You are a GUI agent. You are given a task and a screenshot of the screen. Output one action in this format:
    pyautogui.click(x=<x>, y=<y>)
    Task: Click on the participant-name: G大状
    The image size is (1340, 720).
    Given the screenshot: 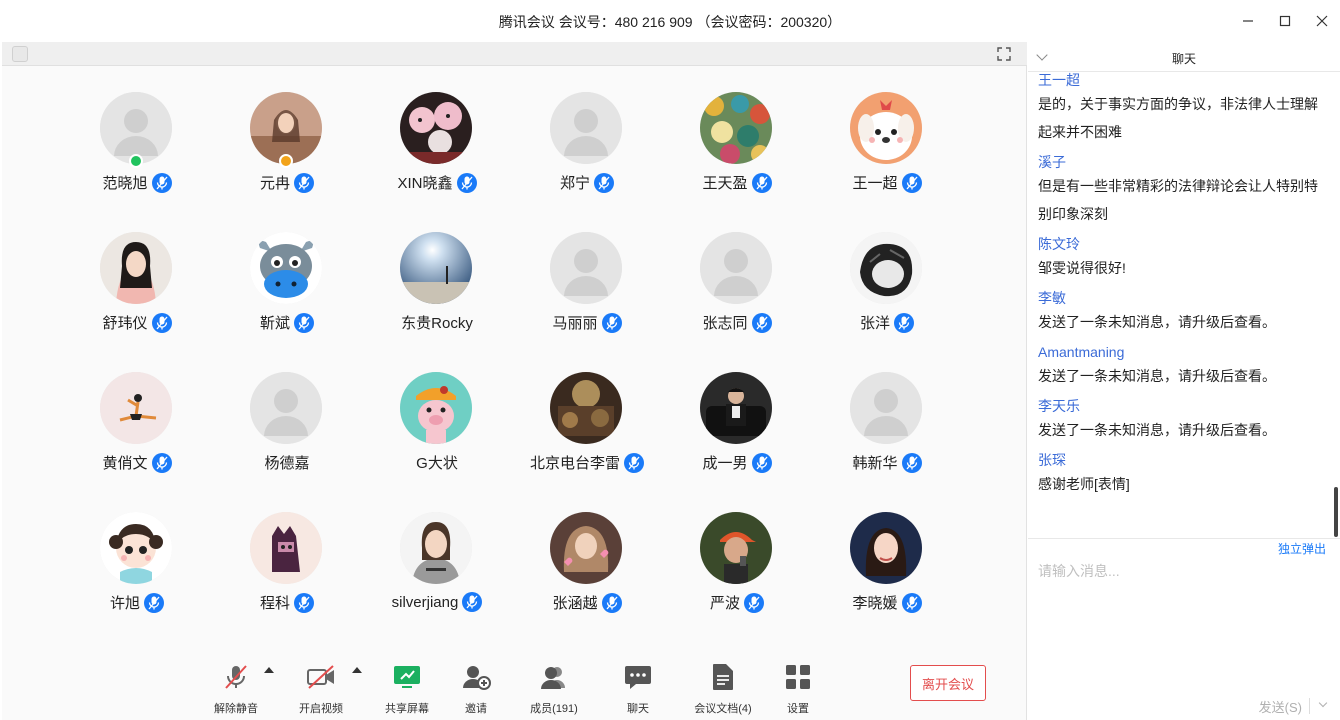 What is the action you would take?
    pyautogui.click(x=437, y=463)
    